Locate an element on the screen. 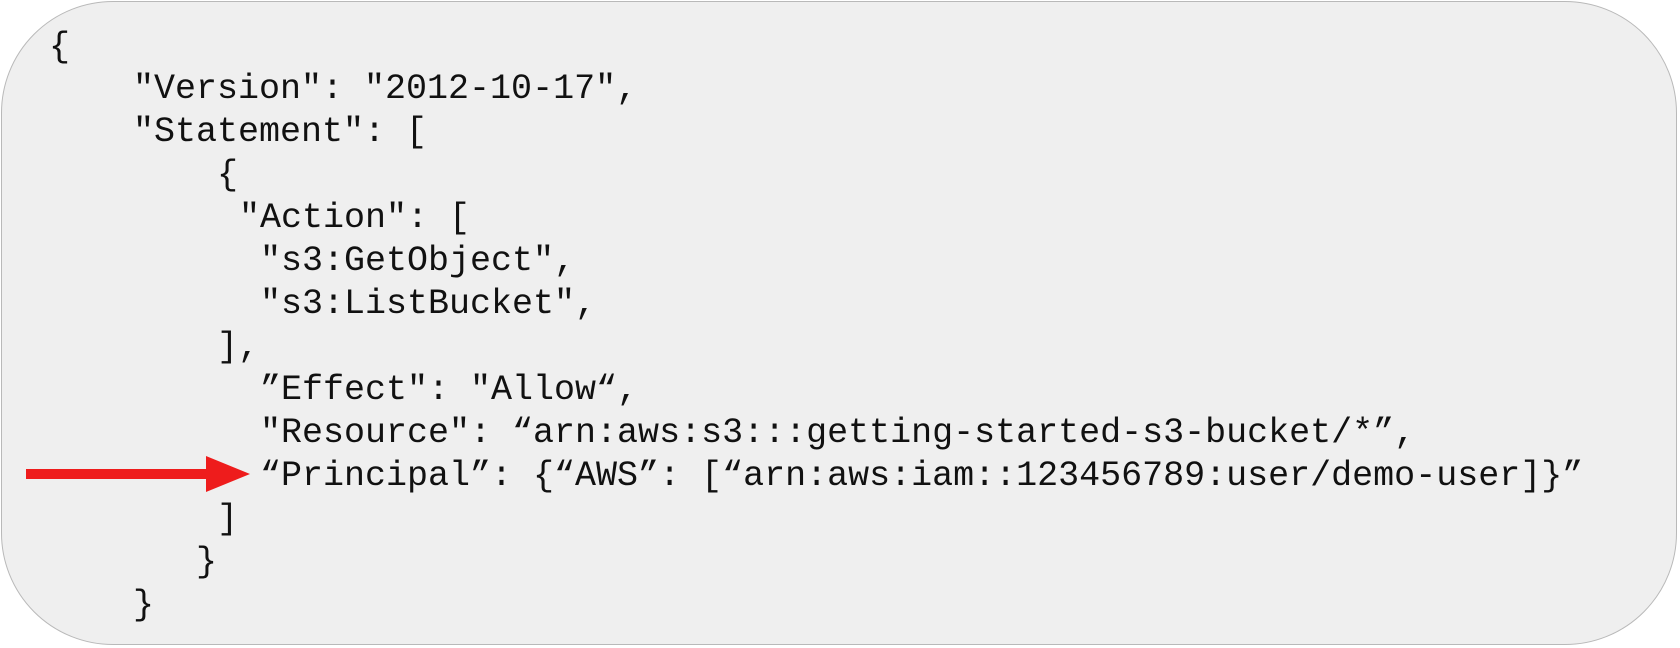 The image size is (1680, 648). code-line-close-brace: } is located at coordinates (144, 605).